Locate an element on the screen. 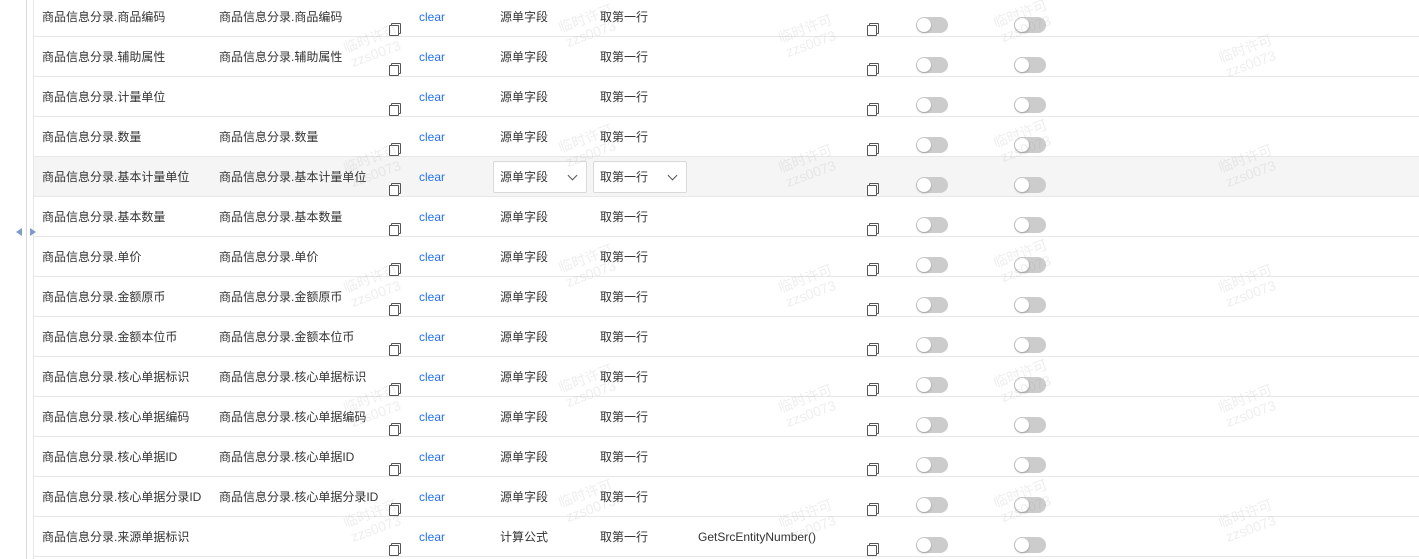  formula-value: GetSrcEntityNumber() is located at coordinates (757, 537).